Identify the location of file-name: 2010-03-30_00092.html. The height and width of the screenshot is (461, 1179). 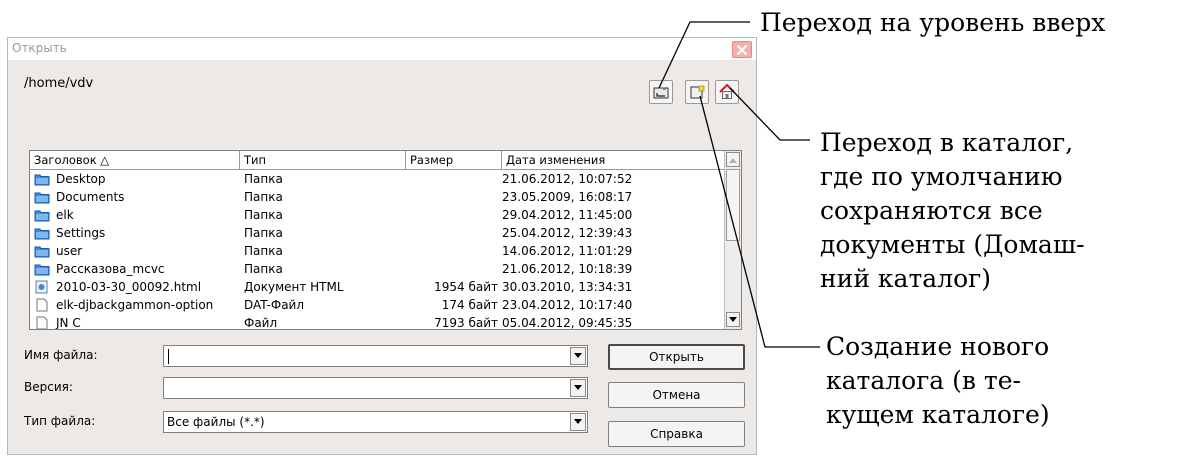
(129, 287).